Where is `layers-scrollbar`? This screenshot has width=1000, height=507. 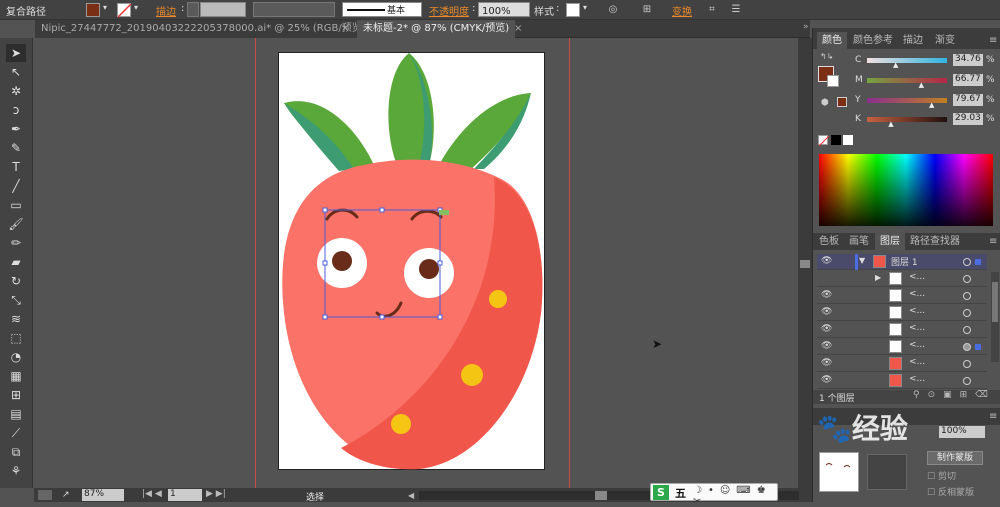 layers-scrollbar is located at coordinates (995, 317).